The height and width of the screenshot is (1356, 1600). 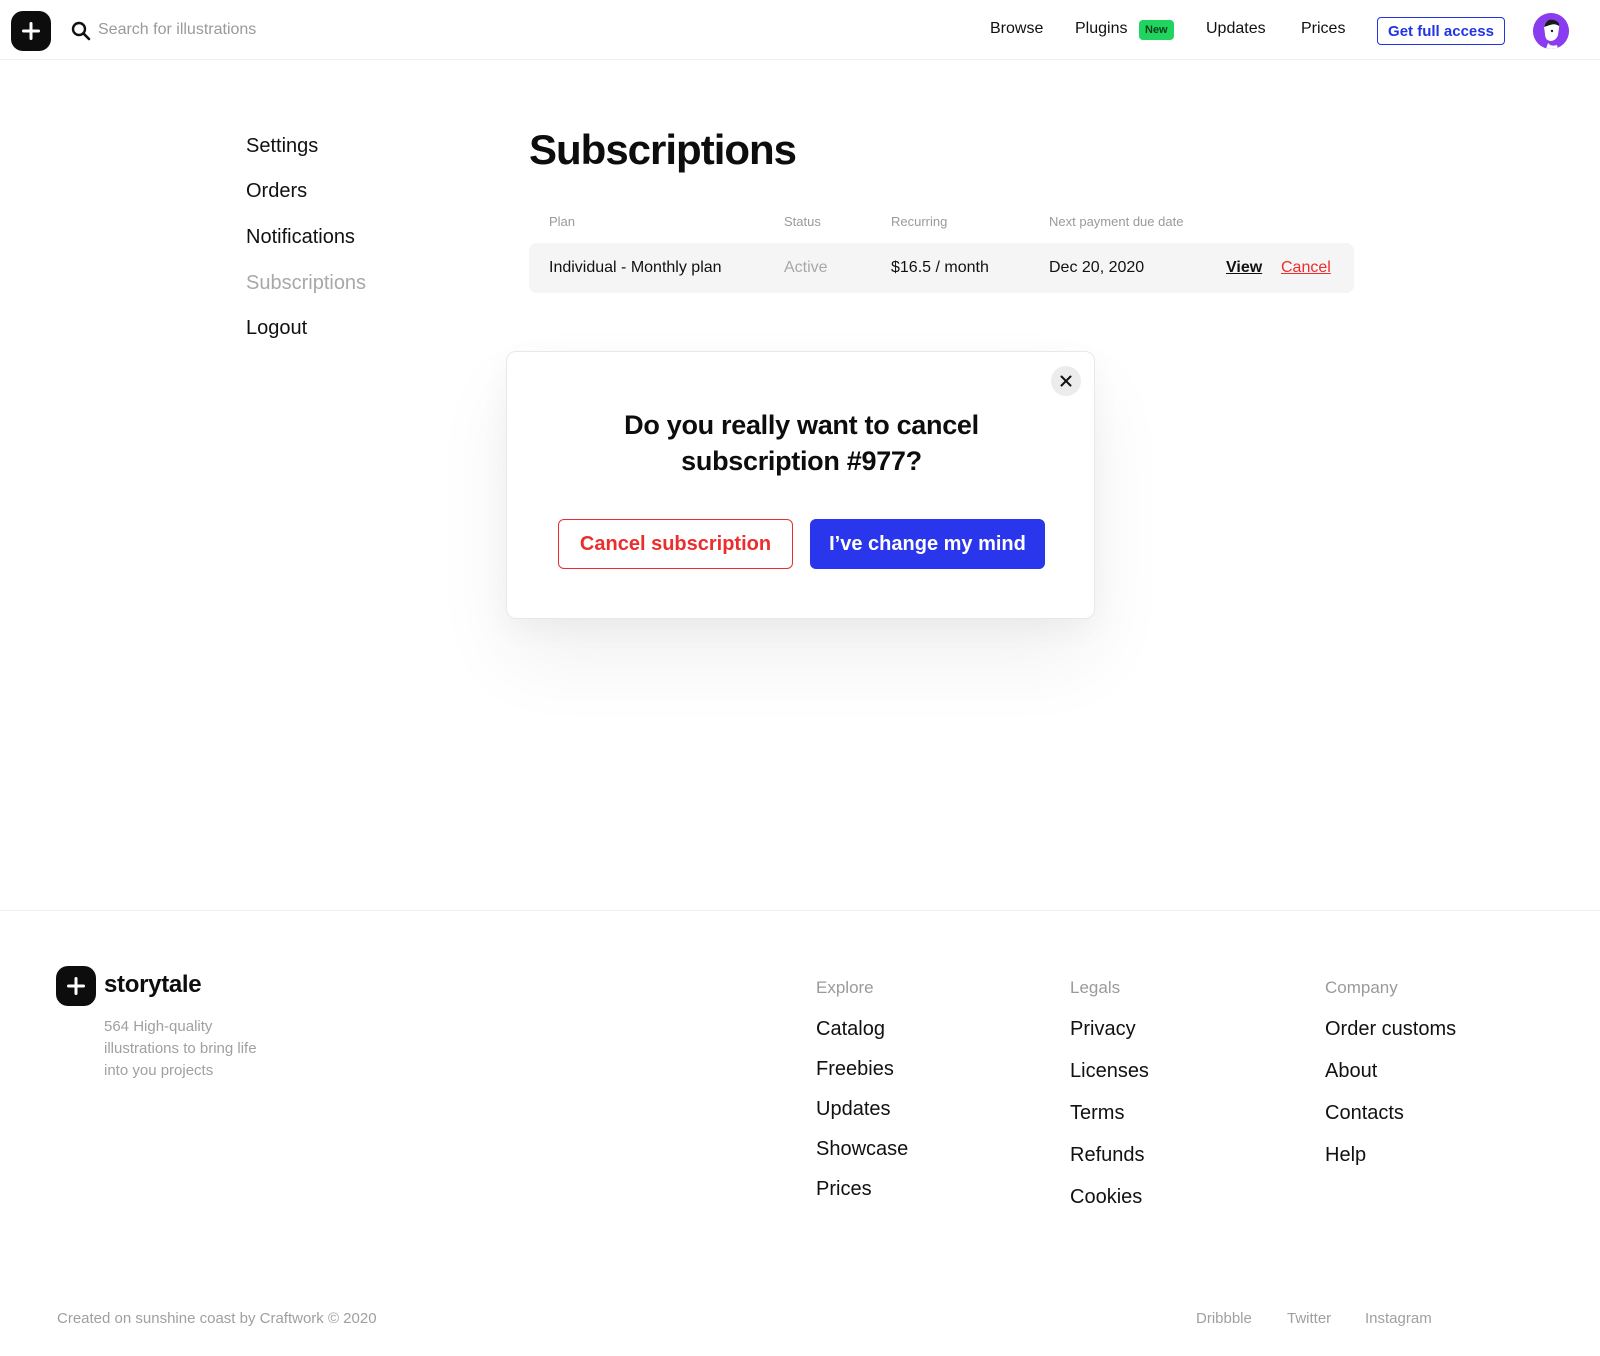 I want to click on nav-plugins: Plugins, so click(x=1101, y=29).